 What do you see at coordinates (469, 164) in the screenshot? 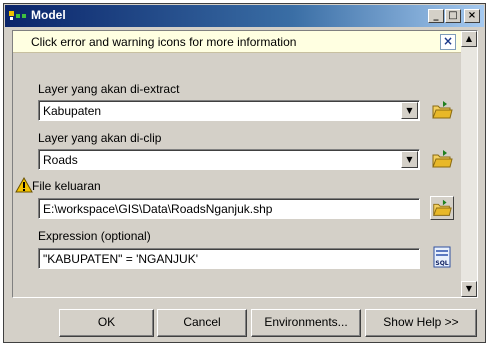
I see `vertical-scrollbar: ▲ ▼` at bounding box center [469, 164].